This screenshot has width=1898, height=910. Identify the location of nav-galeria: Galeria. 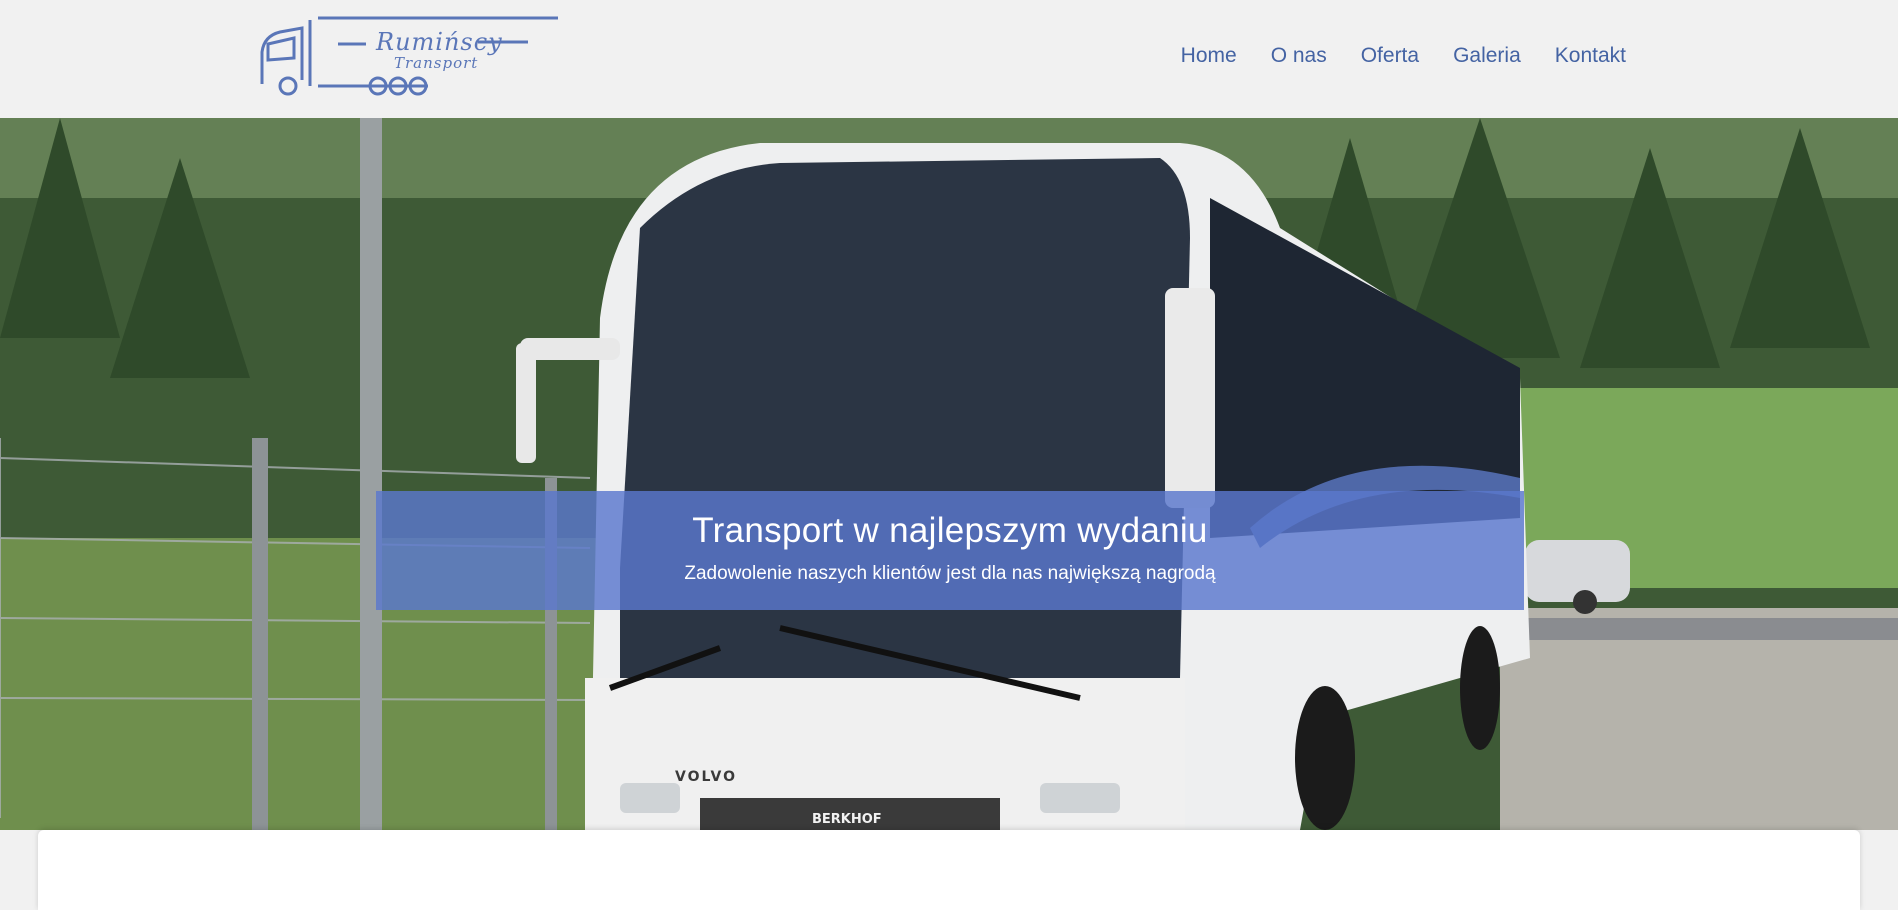
(1487, 56).